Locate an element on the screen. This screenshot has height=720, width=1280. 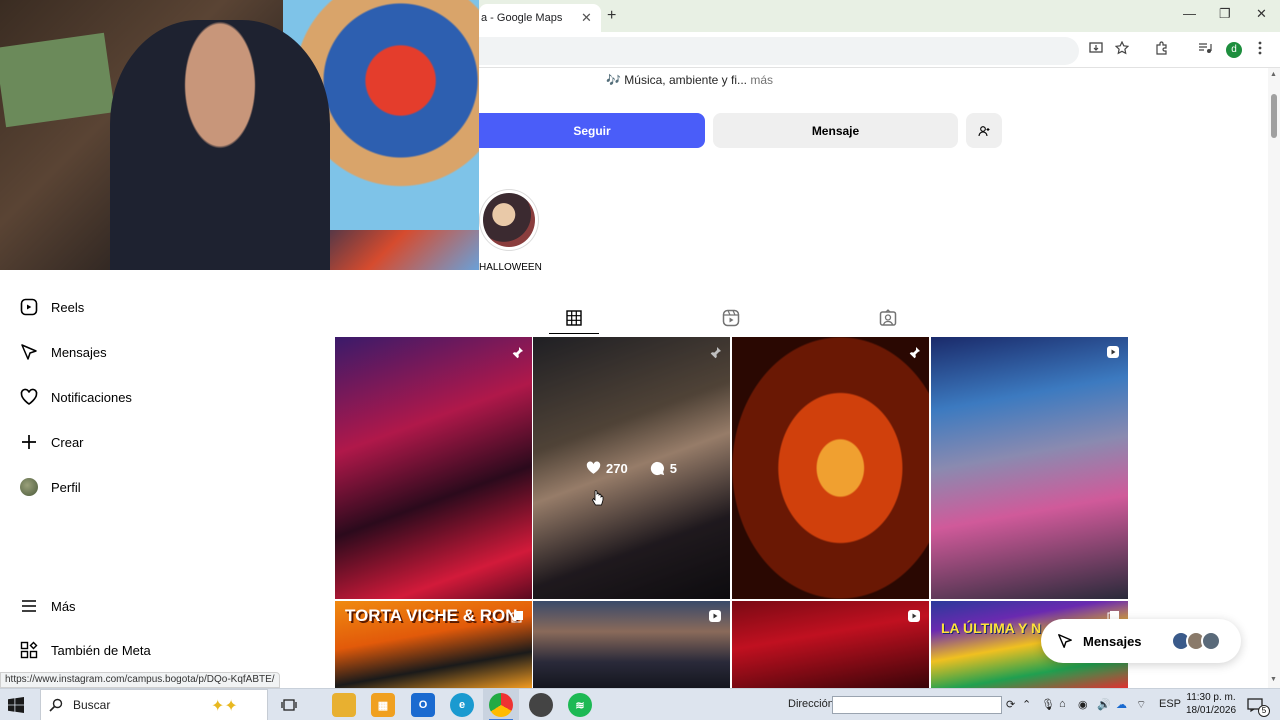
scroll-down-icon: ▼ is located at coordinates (1273, 679).